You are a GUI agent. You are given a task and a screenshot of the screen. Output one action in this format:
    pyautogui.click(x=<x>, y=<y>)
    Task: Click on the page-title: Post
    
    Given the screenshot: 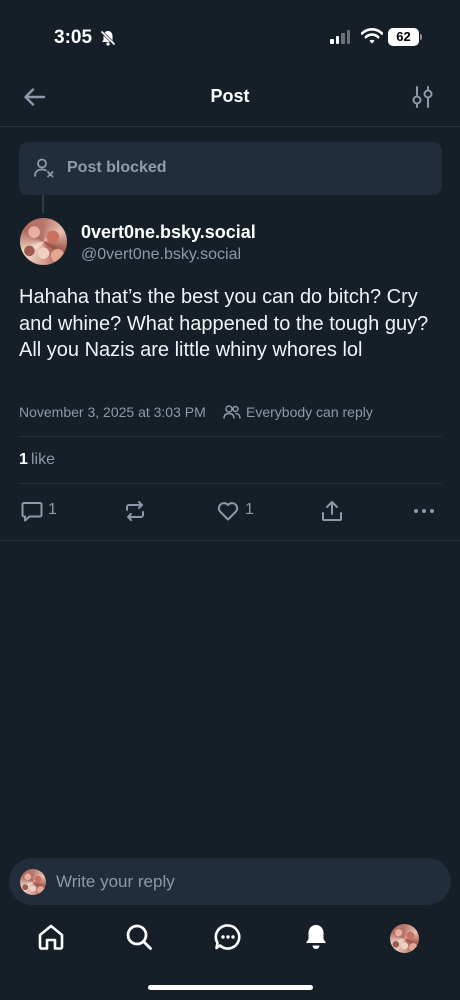 What is the action you would take?
    pyautogui.click(x=230, y=96)
    